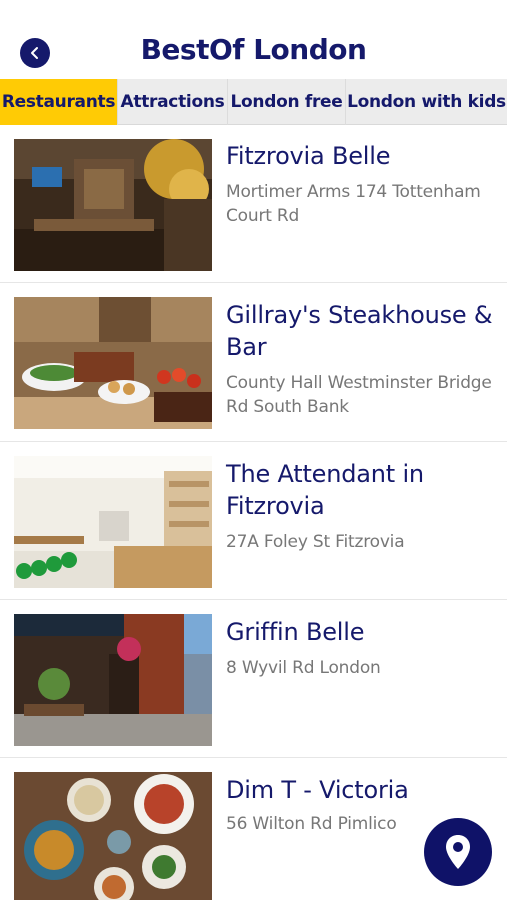 This screenshot has width=507, height=900. I want to click on tab-london-with-kids: London with kids, so click(426, 102).